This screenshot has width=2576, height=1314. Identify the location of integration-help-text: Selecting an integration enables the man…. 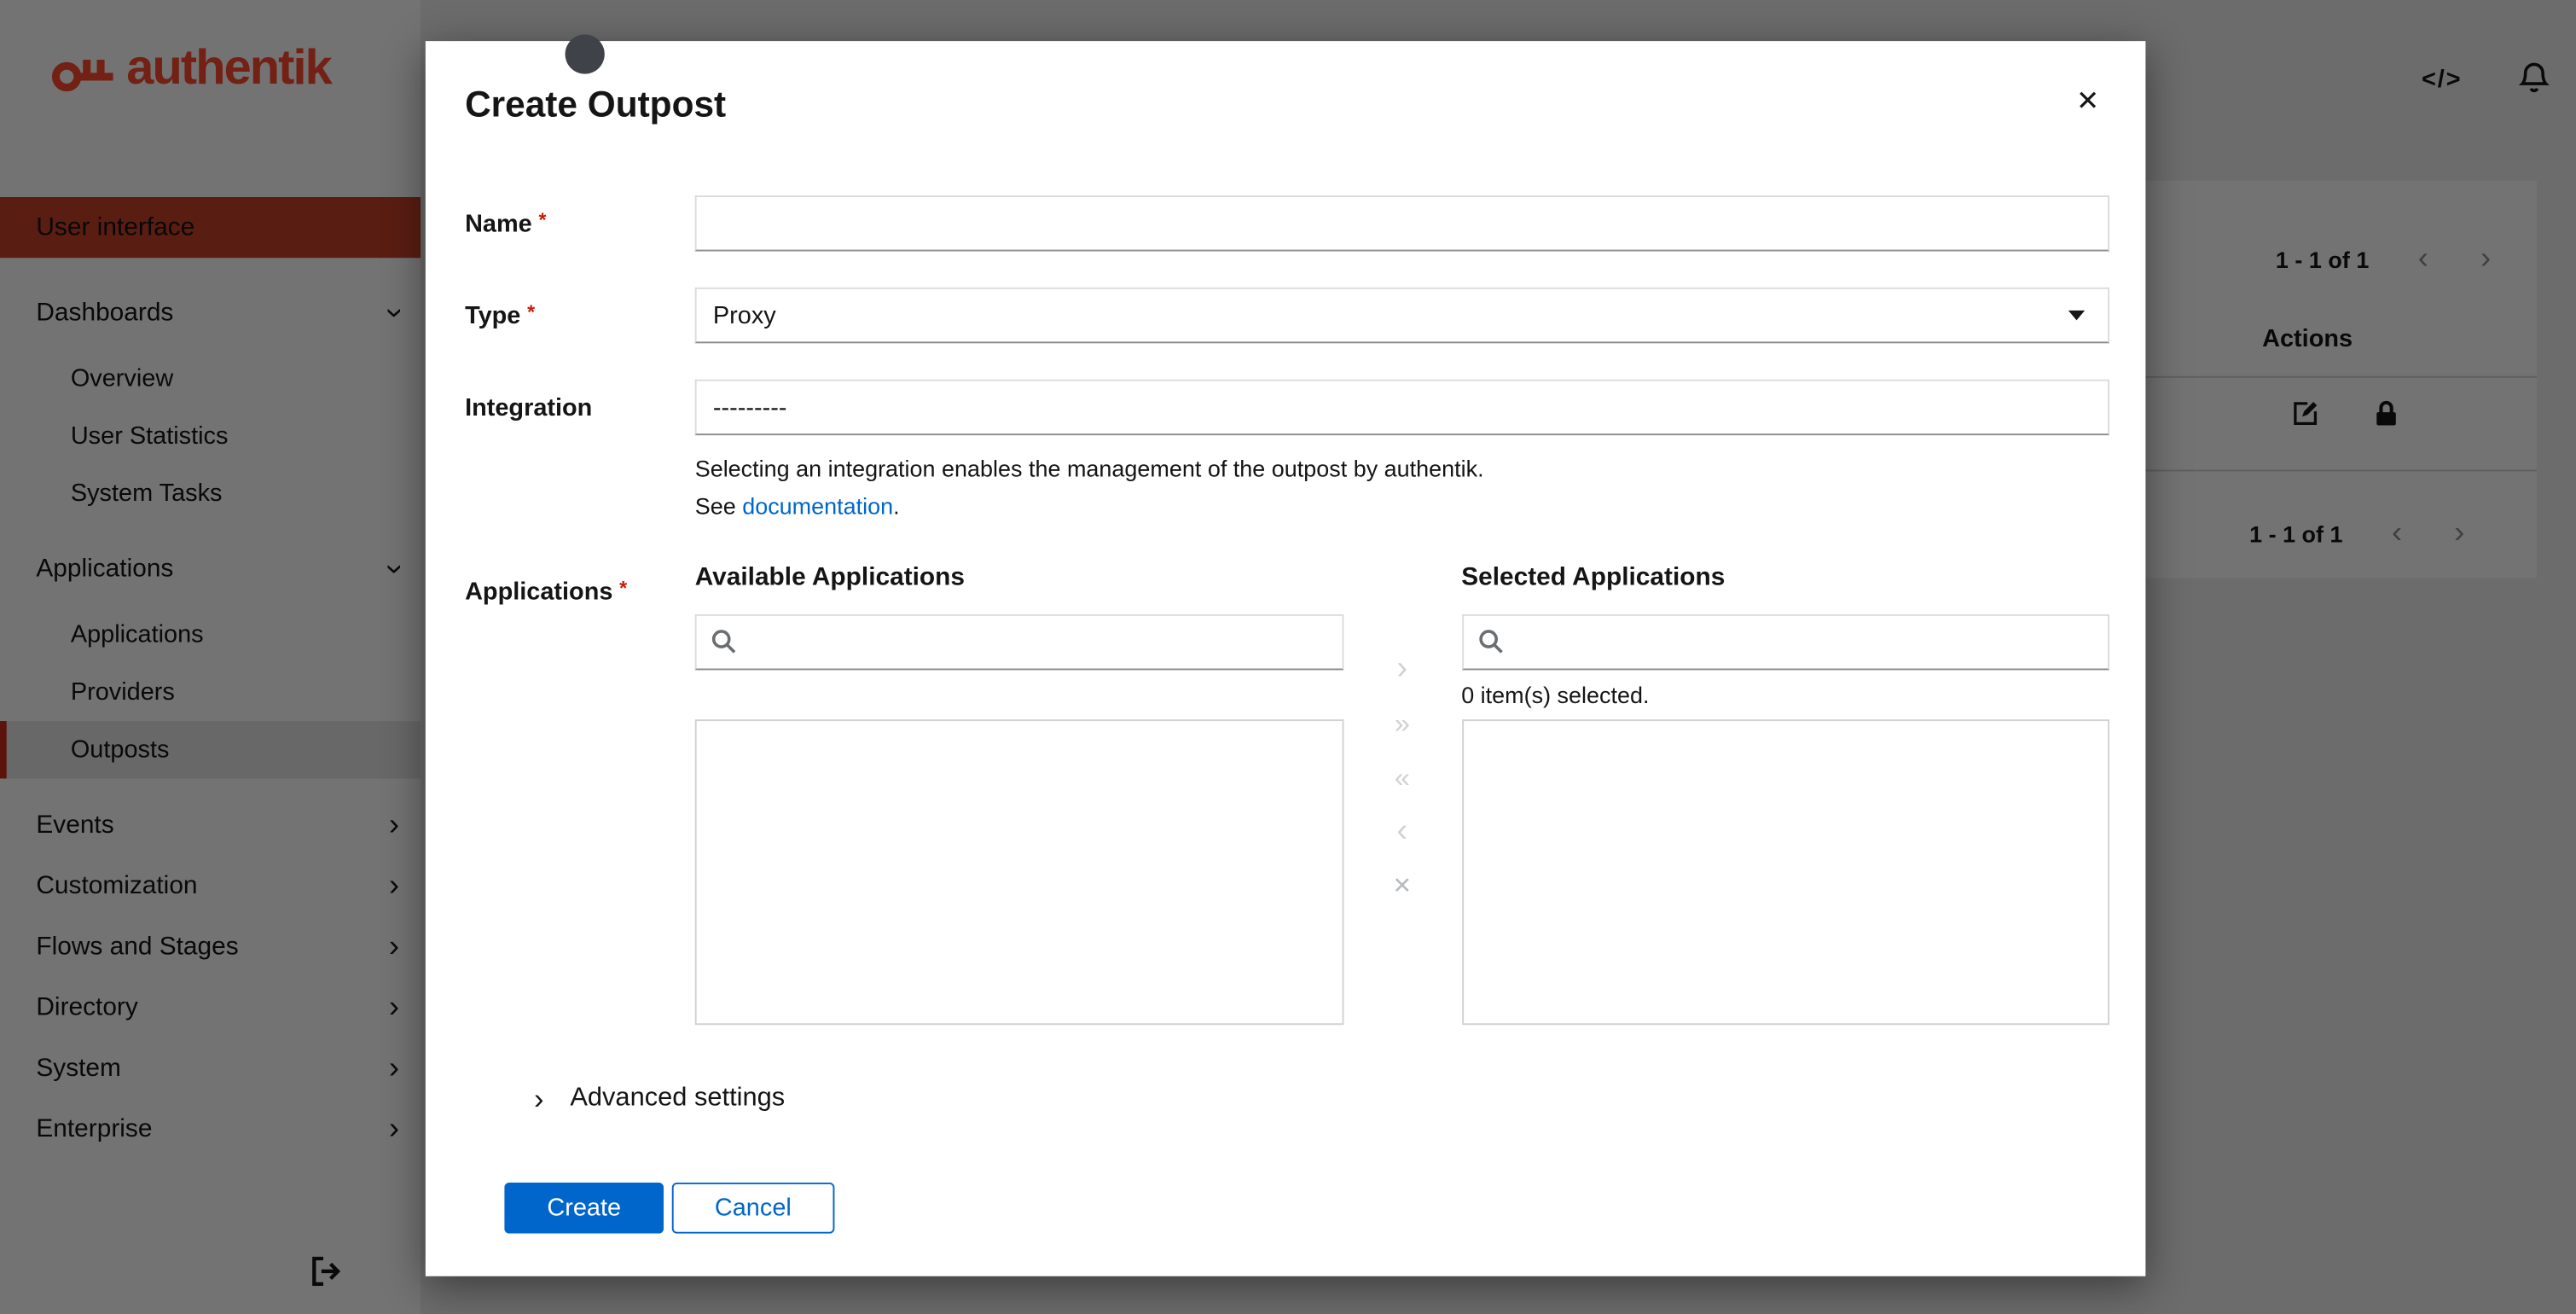
(1089, 488).